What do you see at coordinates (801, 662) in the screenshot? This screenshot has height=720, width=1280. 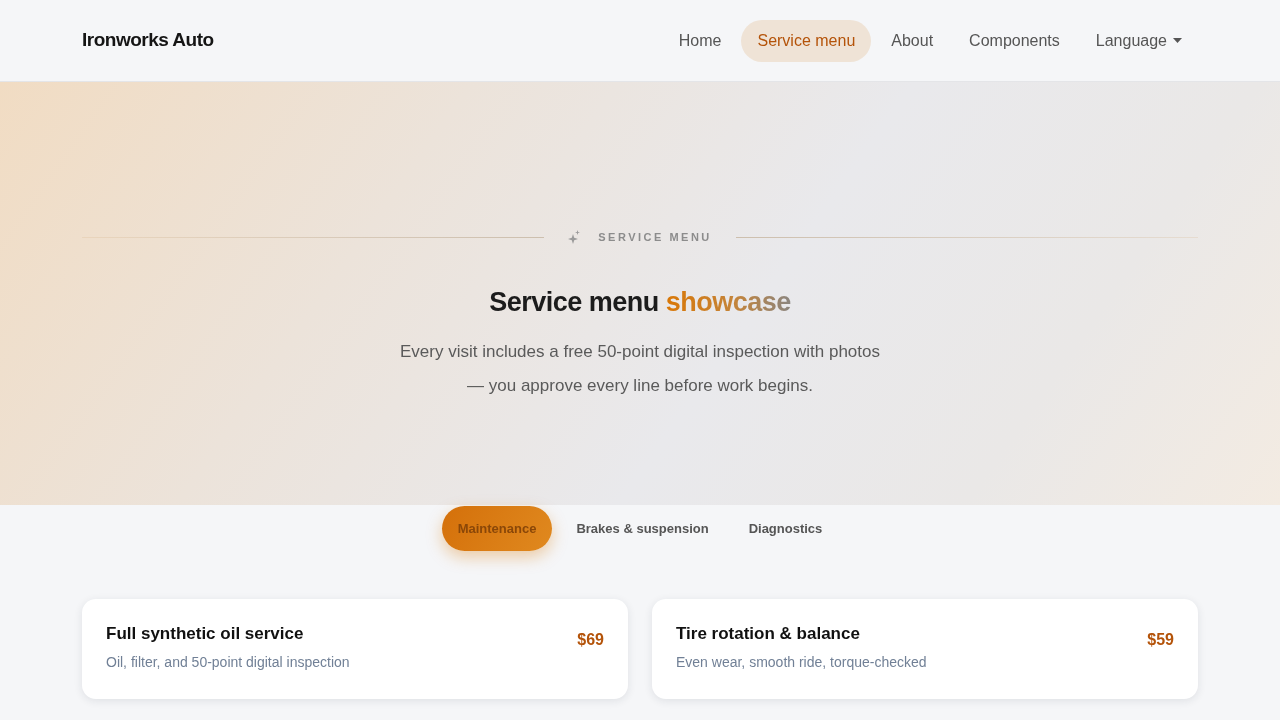 I see `service-description: Even wear, smooth ride, torque-checked` at bounding box center [801, 662].